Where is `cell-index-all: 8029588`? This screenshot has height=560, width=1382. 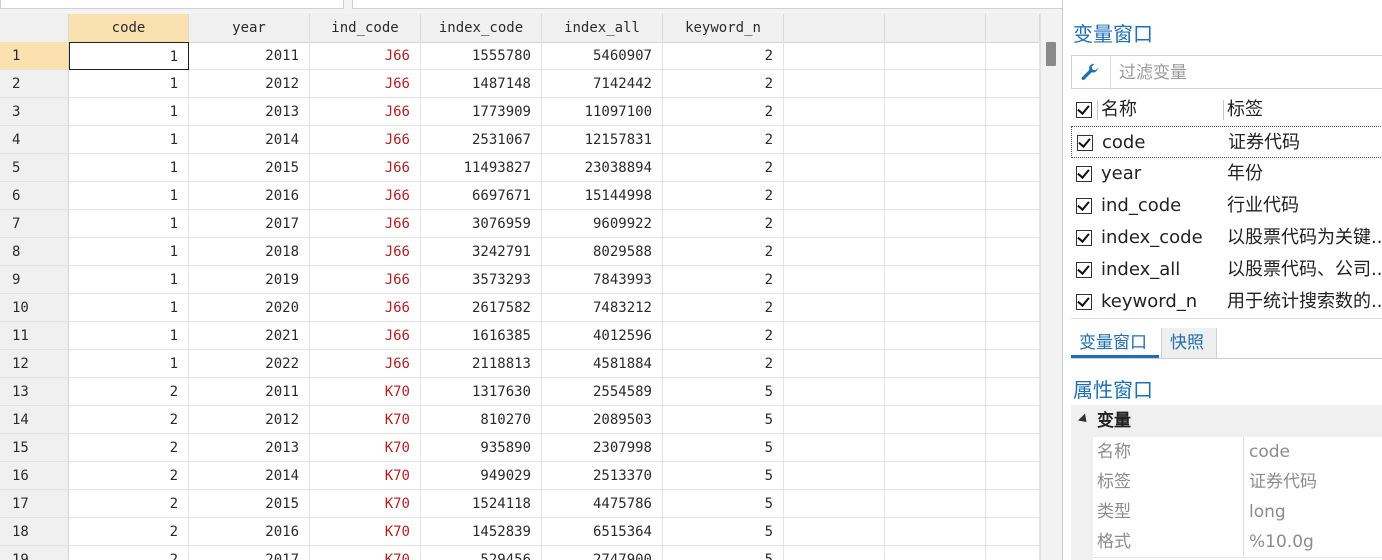 cell-index-all: 8029588 is located at coordinates (602, 252).